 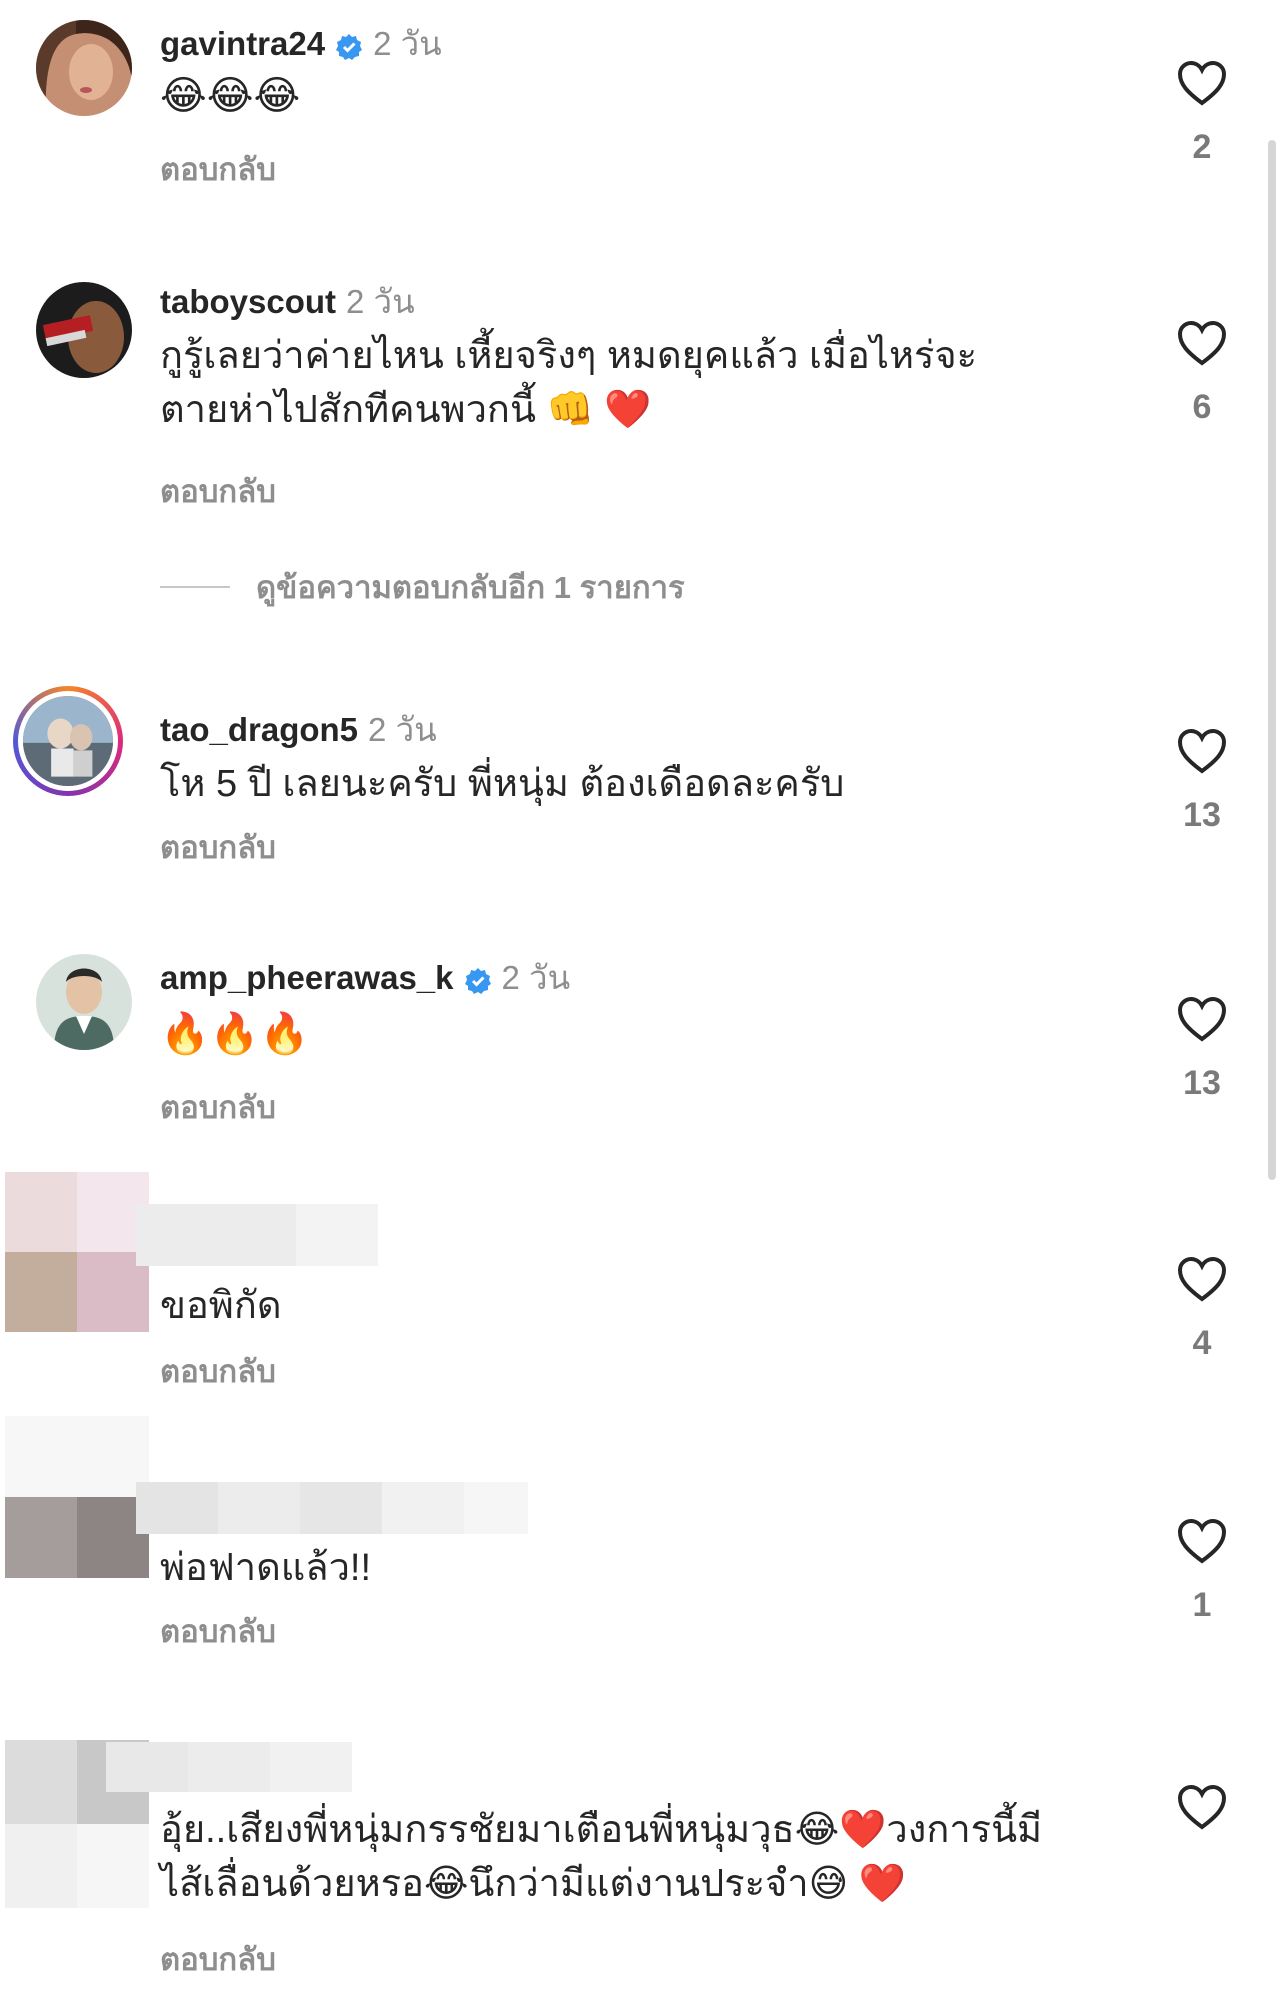 What do you see at coordinates (266, 1568) in the screenshot?
I see `comment-text: พ่อฟาดแล้ว!!` at bounding box center [266, 1568].